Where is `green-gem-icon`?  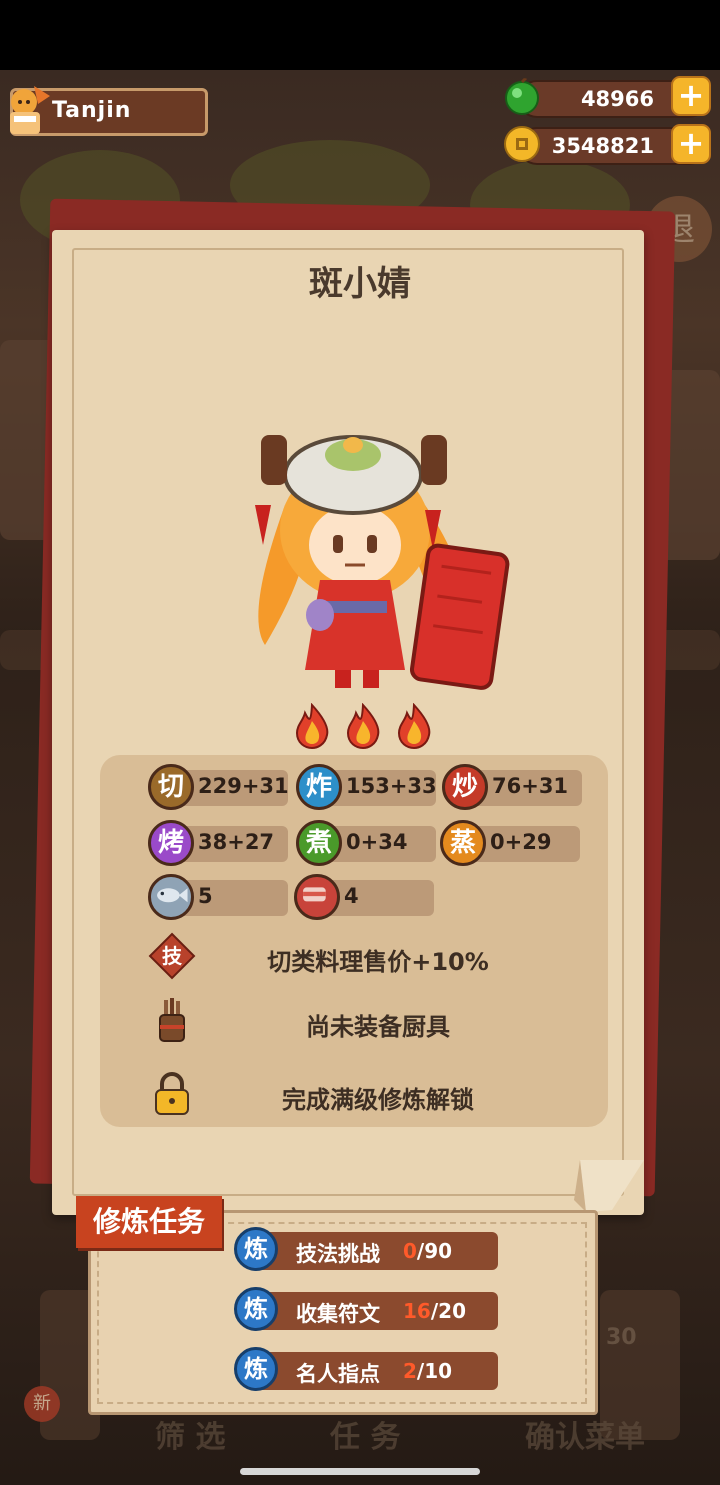 green-gem-icon is located at coordinates (522, 96).